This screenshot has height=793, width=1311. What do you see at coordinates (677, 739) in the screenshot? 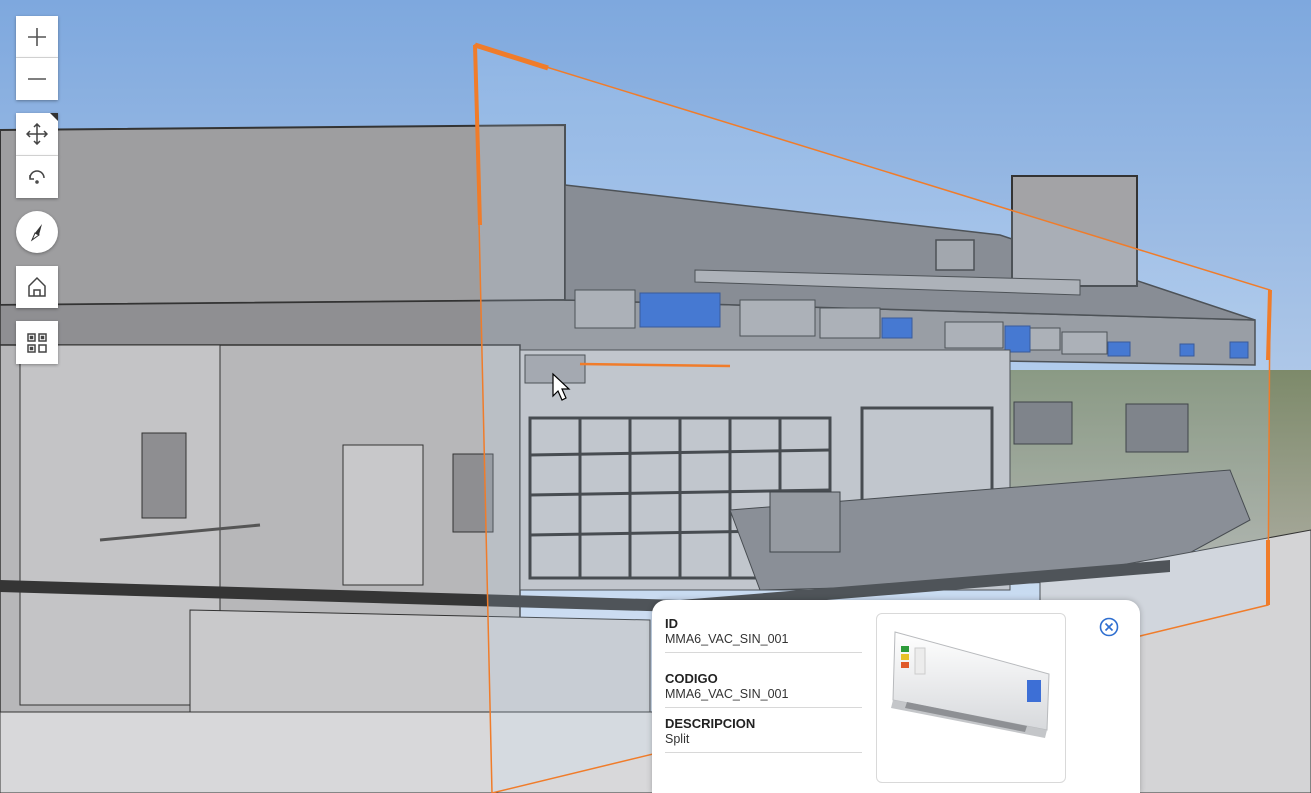
I see `field-value: Split` at bounding box center [677, 739].